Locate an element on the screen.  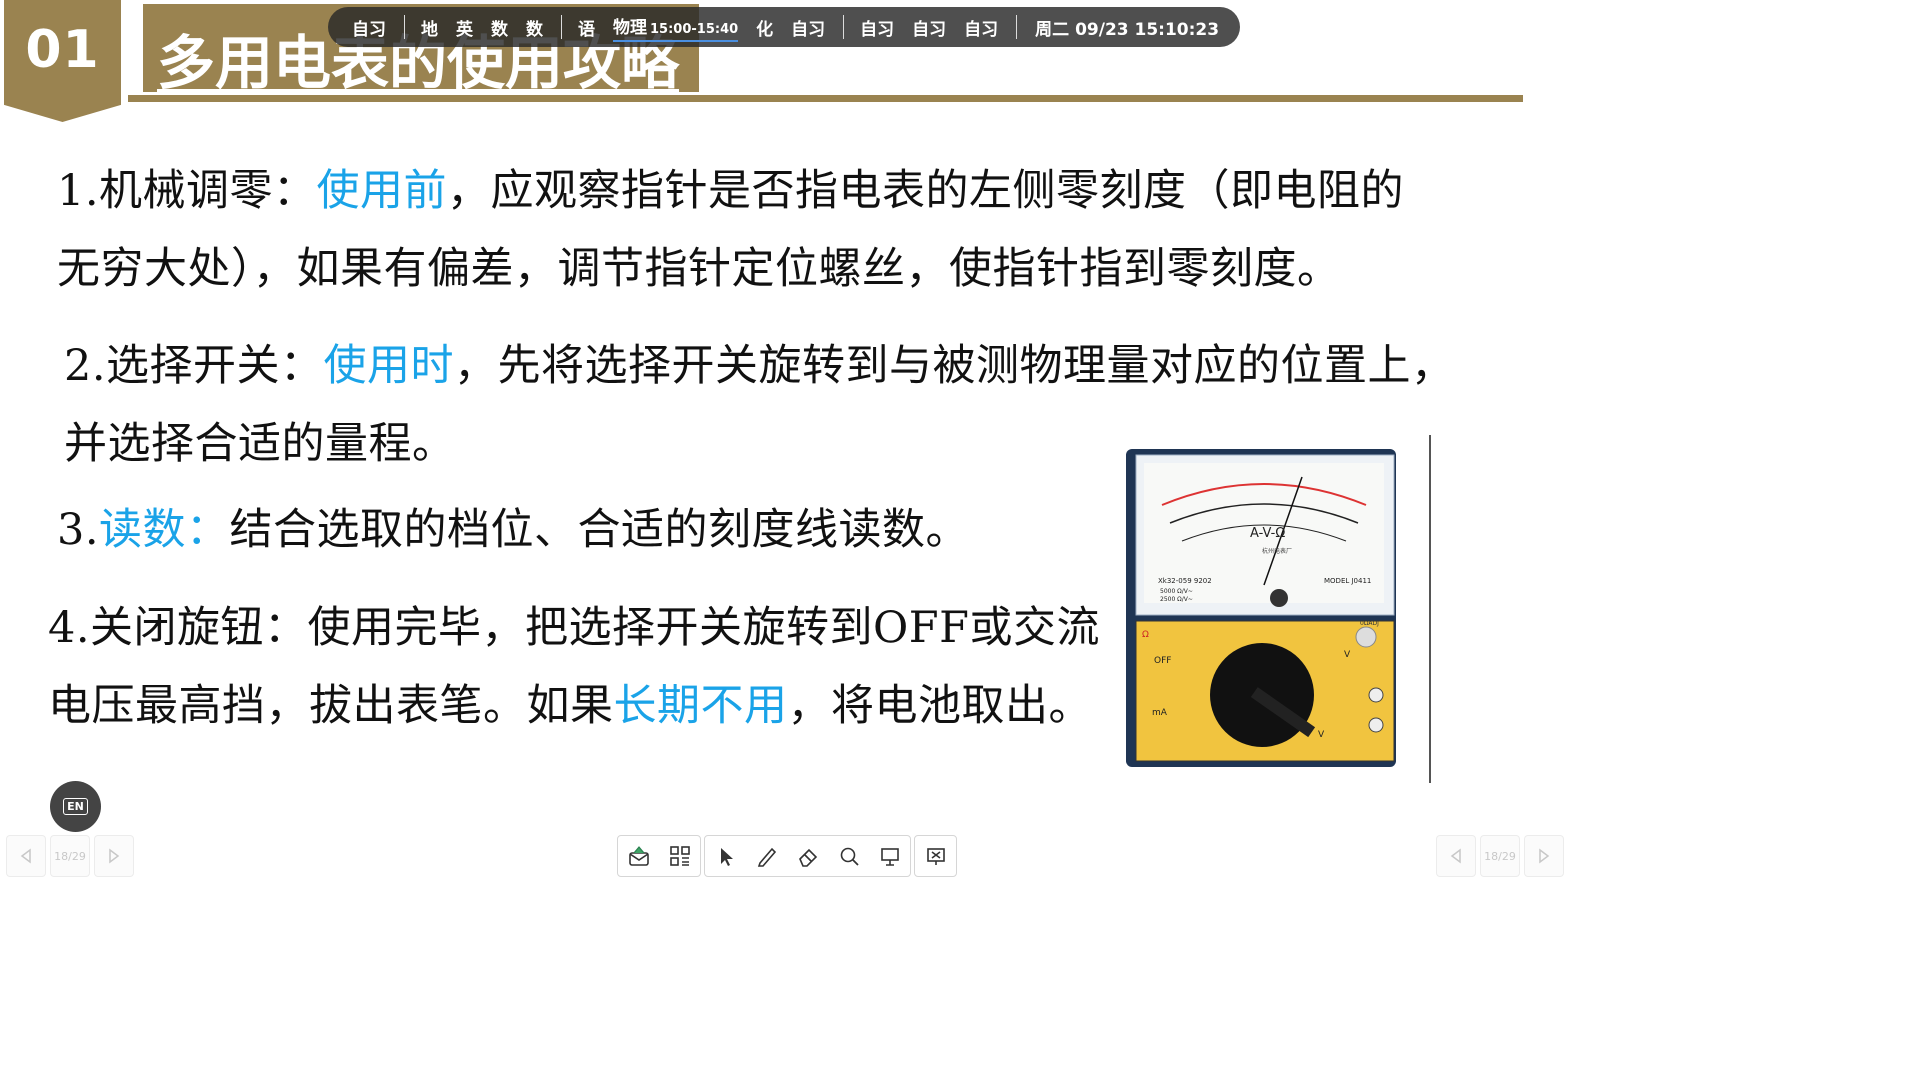
meter-v-label-lower: V is located at coordinates (1321, 735).